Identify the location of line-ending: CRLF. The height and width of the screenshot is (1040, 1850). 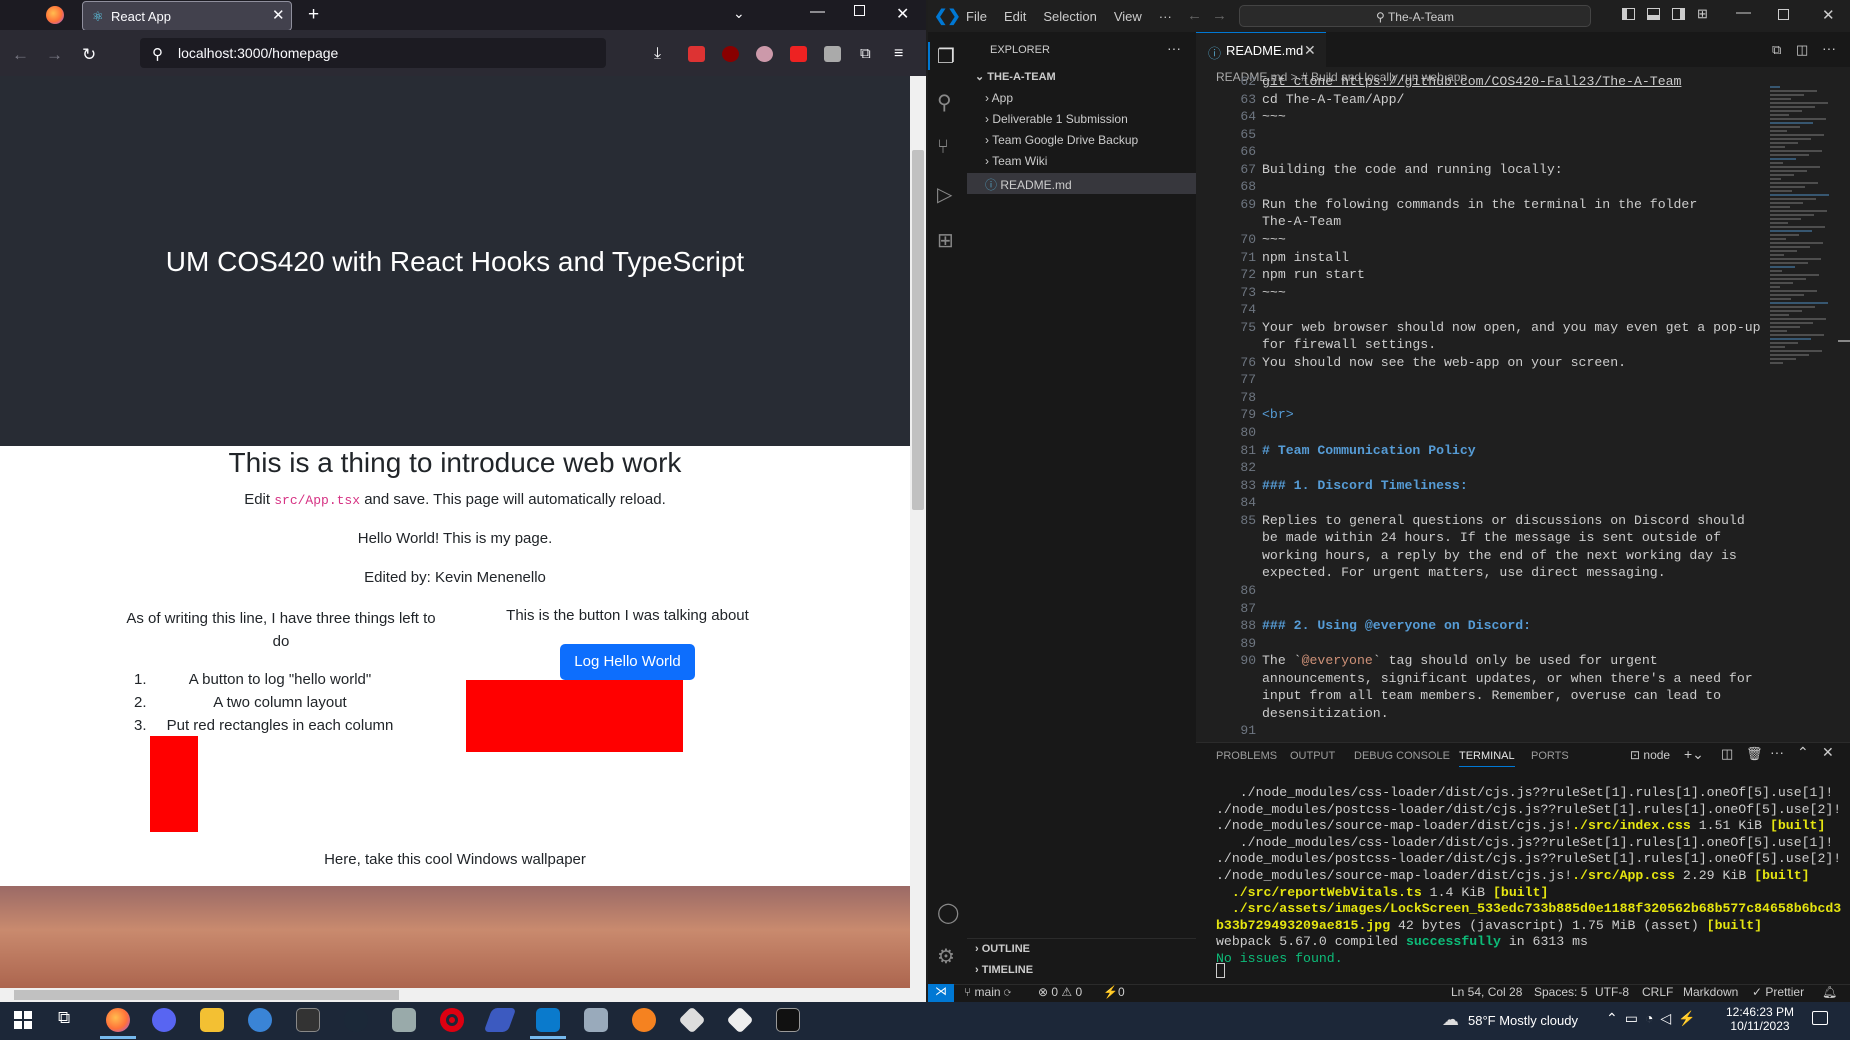
(1657, 992).